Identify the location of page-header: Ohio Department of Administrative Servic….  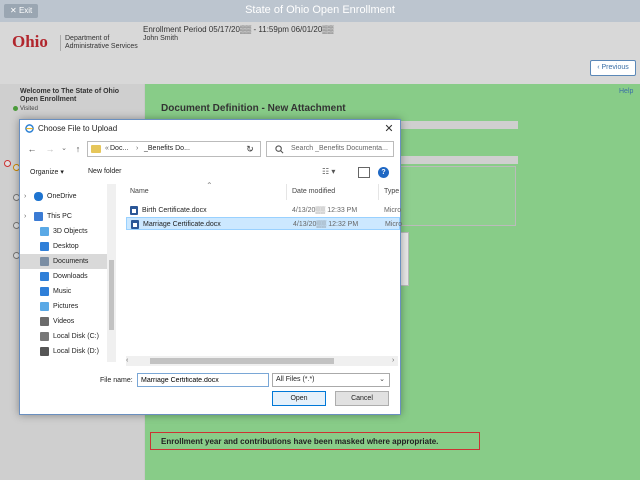
(320, 53).